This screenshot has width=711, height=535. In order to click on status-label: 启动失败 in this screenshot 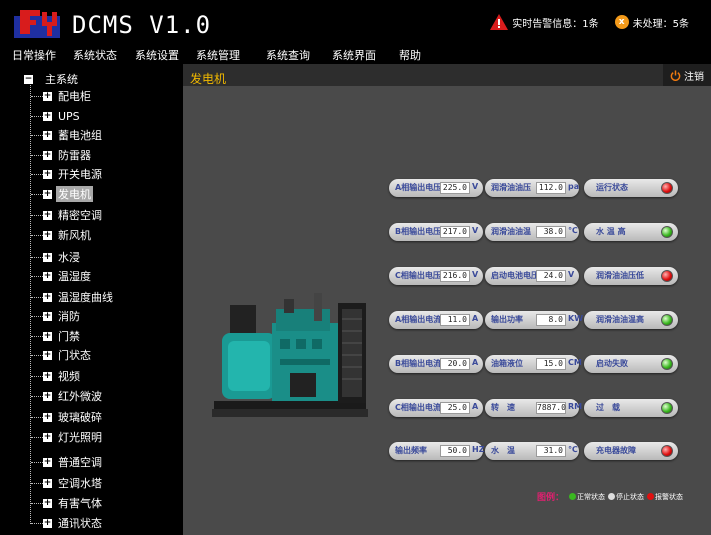, I will do `click(612, 363)`.